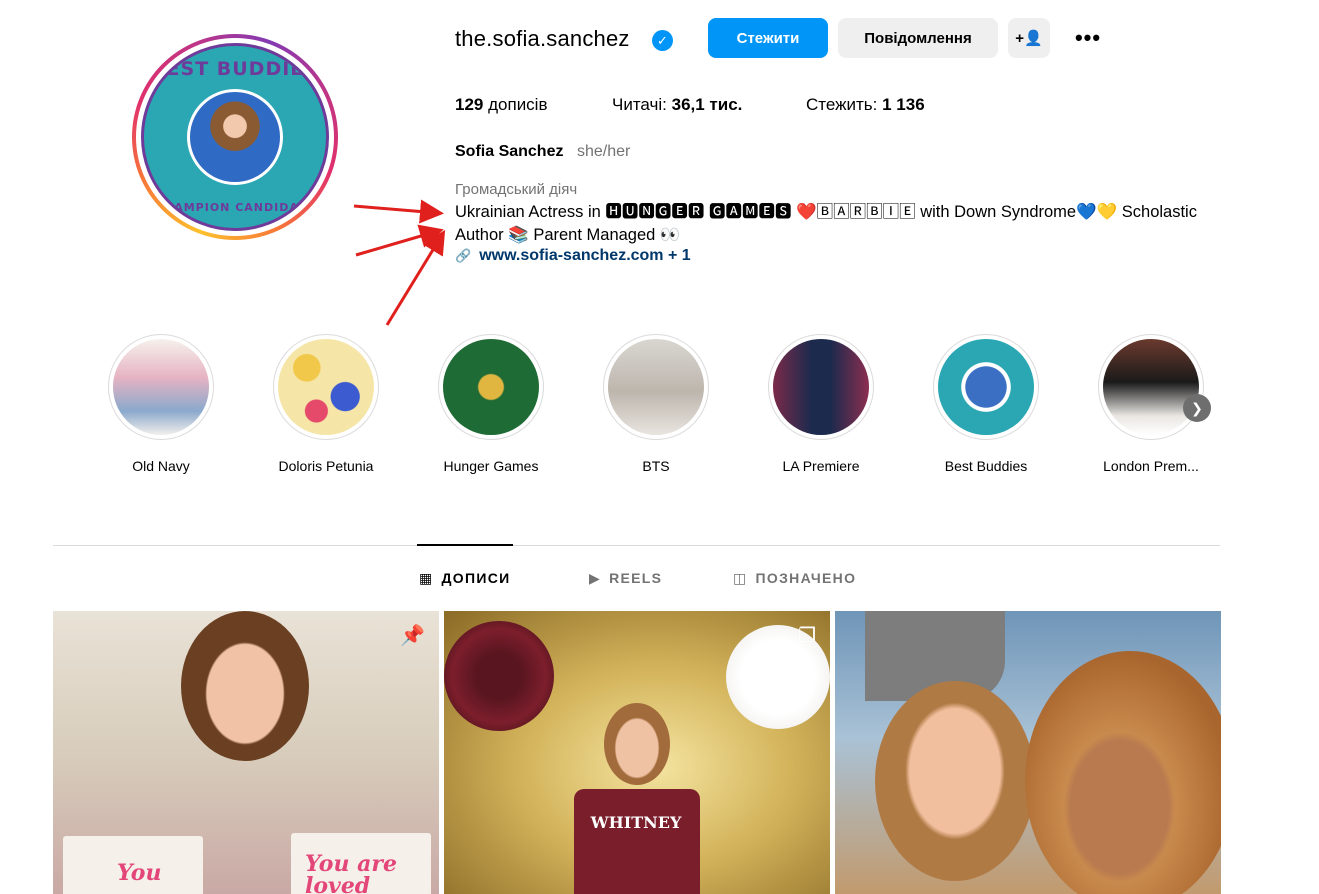  I want to click on book-title: You are loved, so click(351, 872).